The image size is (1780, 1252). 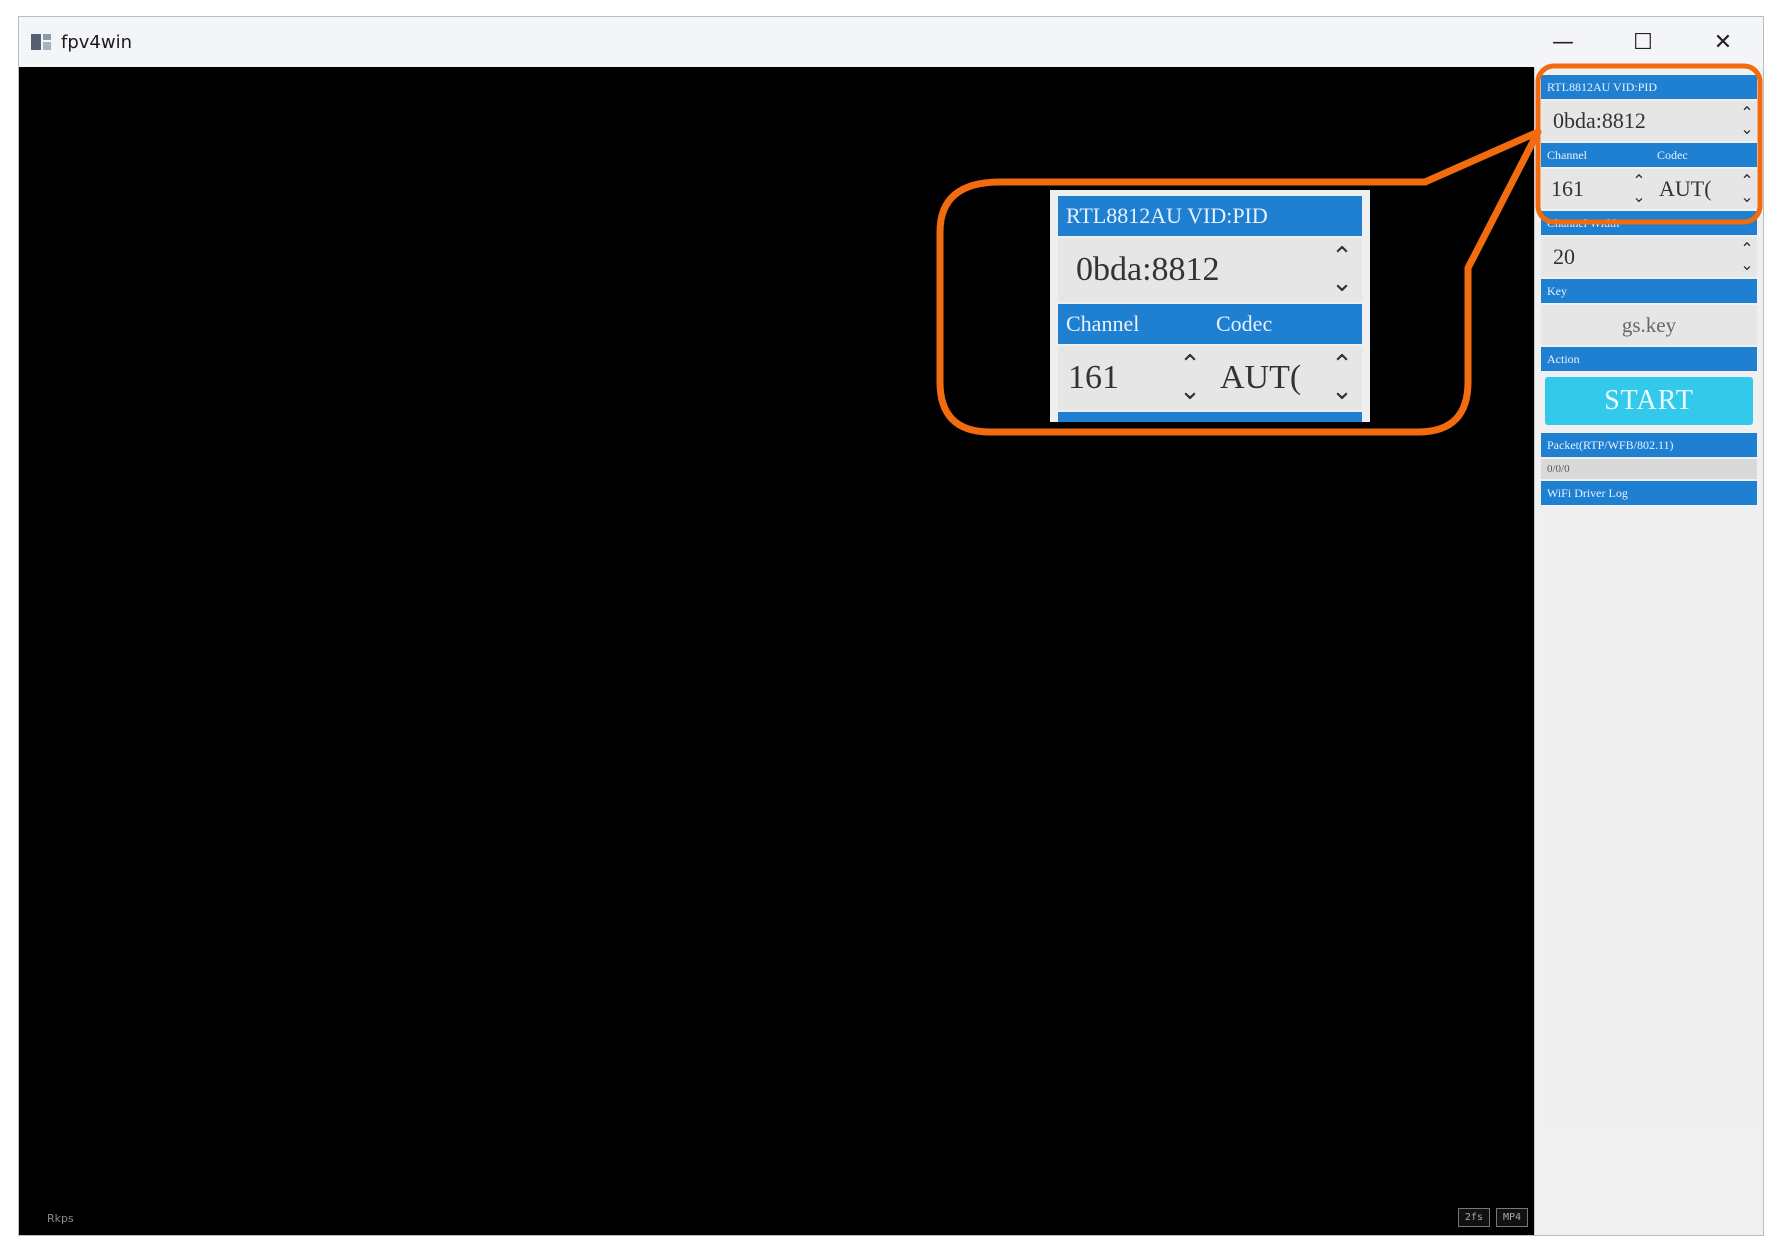 What do you see at coordinates (1649, 257) in the screenshot?
I see `channel-width-select: 20 ⌃ ⌄` at bounding box center [1649, 257].